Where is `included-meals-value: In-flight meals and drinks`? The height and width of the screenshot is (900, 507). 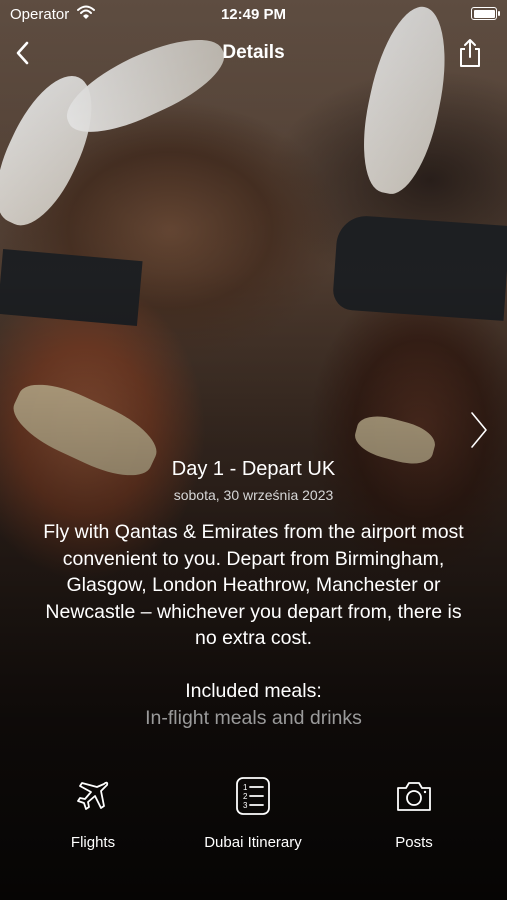
included-meals-value: In-flight meals and drinks is located at coordinates (253, 717).